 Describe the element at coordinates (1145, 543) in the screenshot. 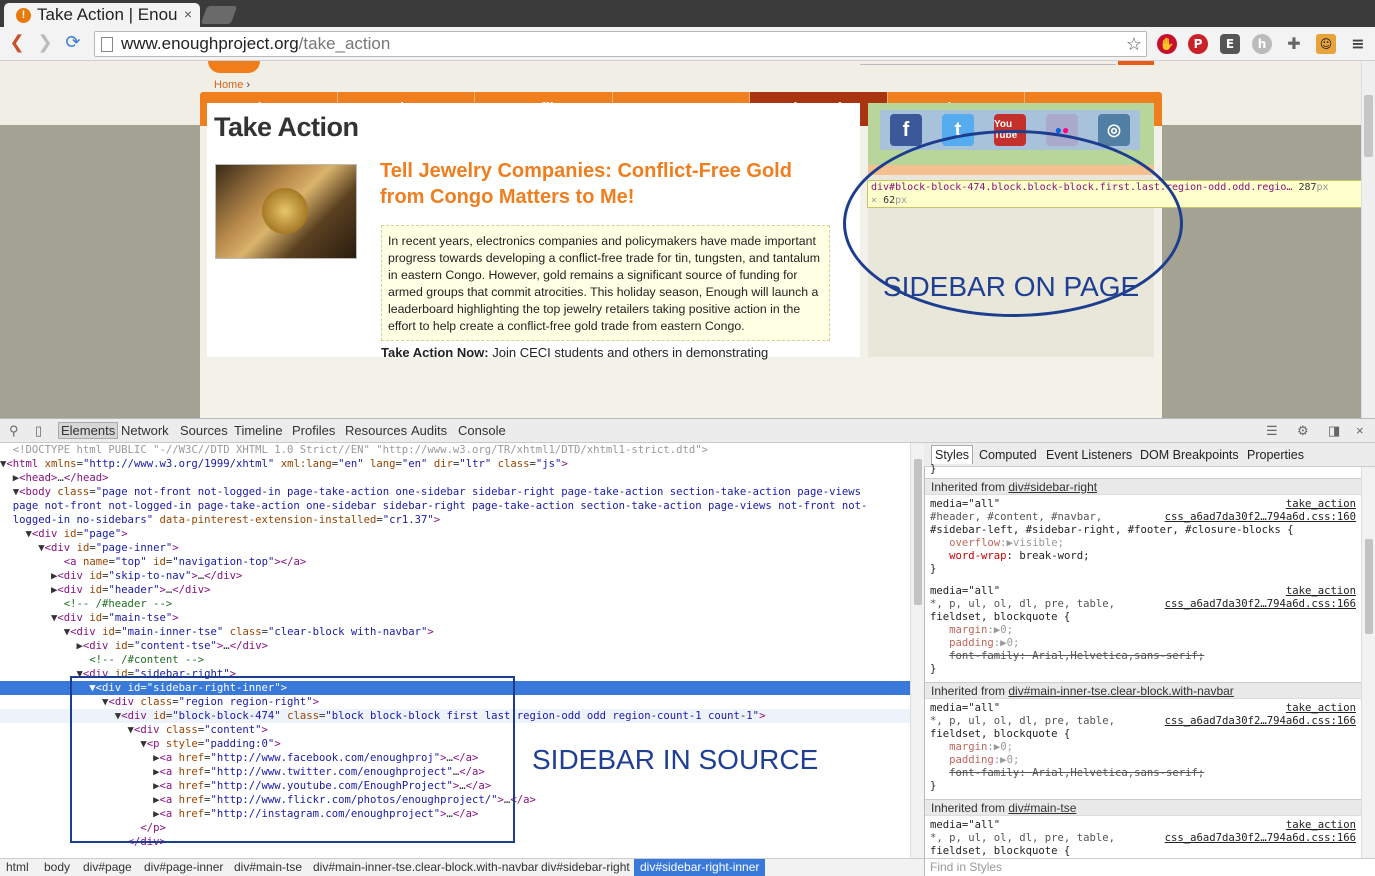

I see `rule1-prop-overflow: overflow:▶visible;` at that location.